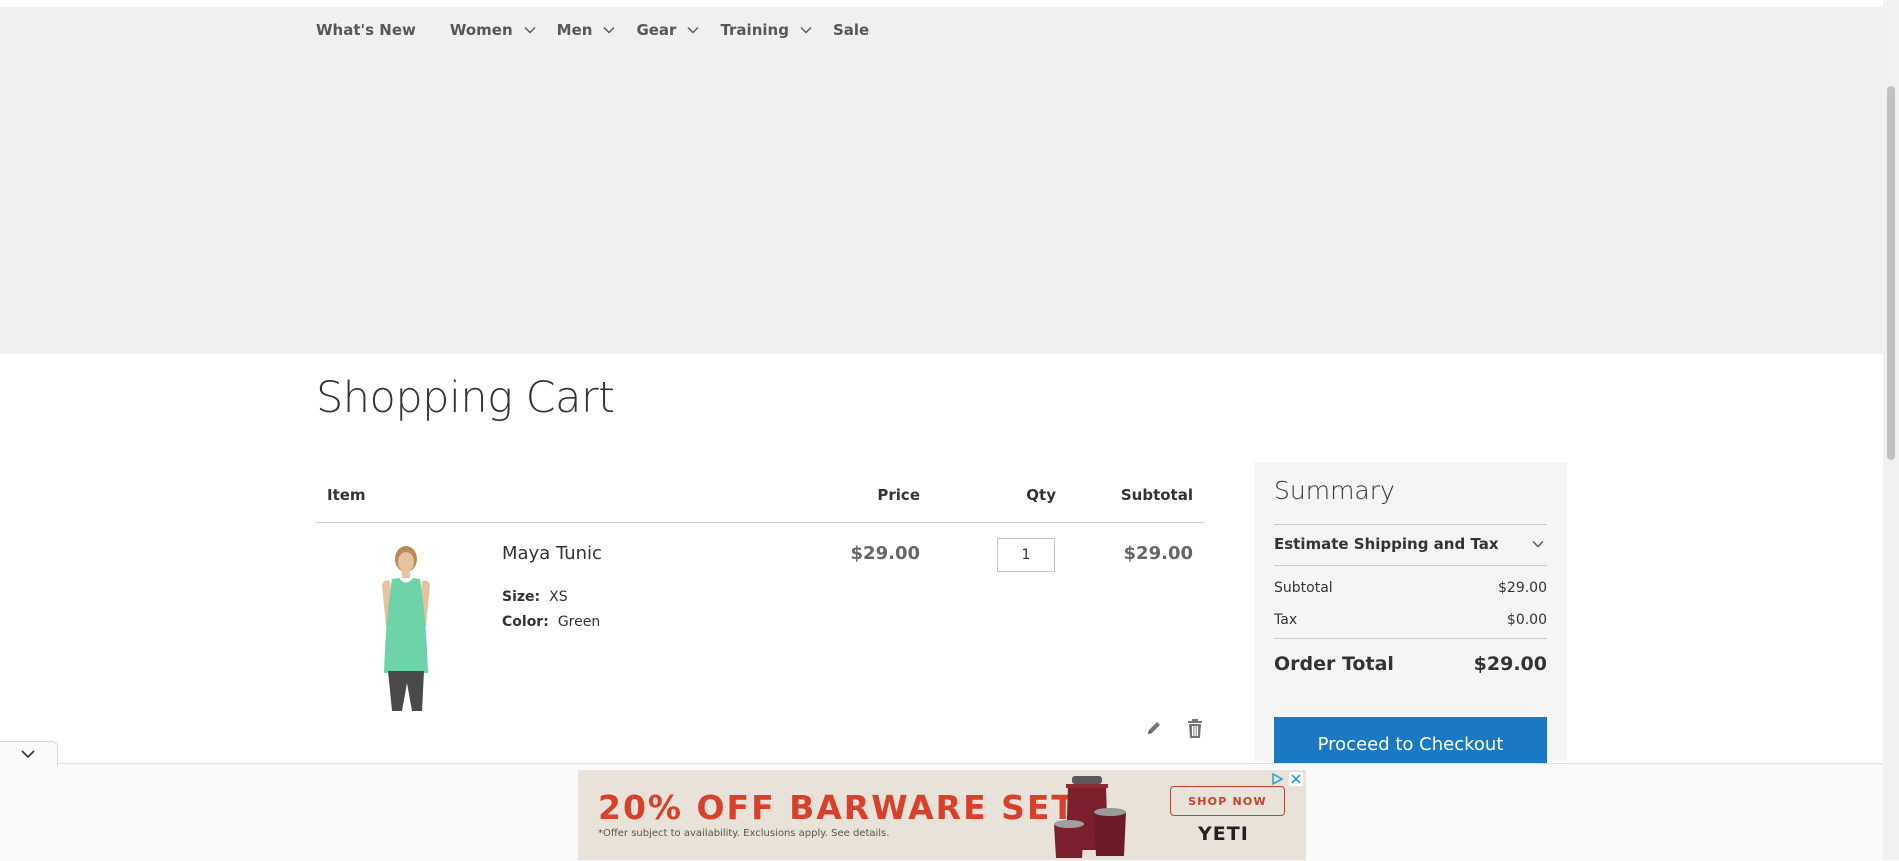 This screenshot has width=1899, height=861. I want to click on collapse-ad-button, so click(29, 753).